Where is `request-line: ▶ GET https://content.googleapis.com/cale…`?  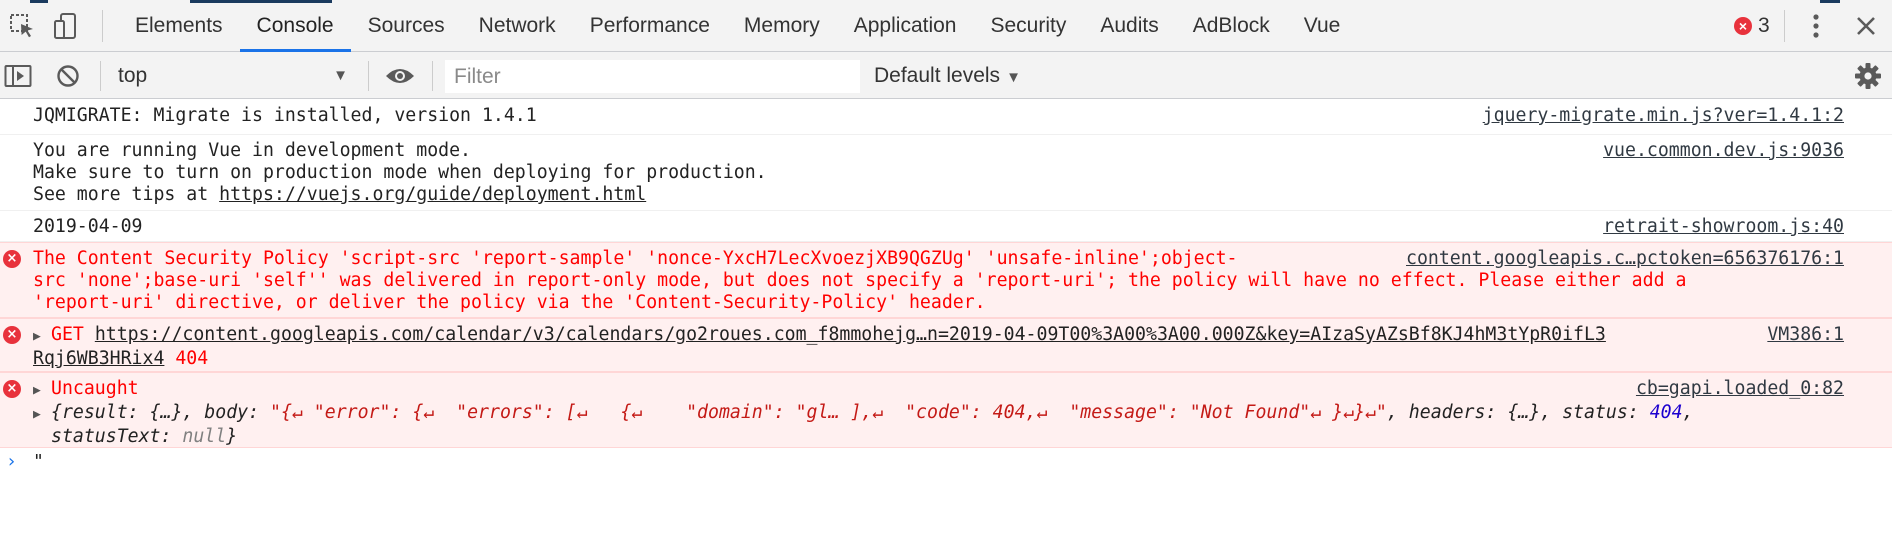
request-line: ▶ GET https://content.googleapis.com/cale… is located at coordinates (908, 336).